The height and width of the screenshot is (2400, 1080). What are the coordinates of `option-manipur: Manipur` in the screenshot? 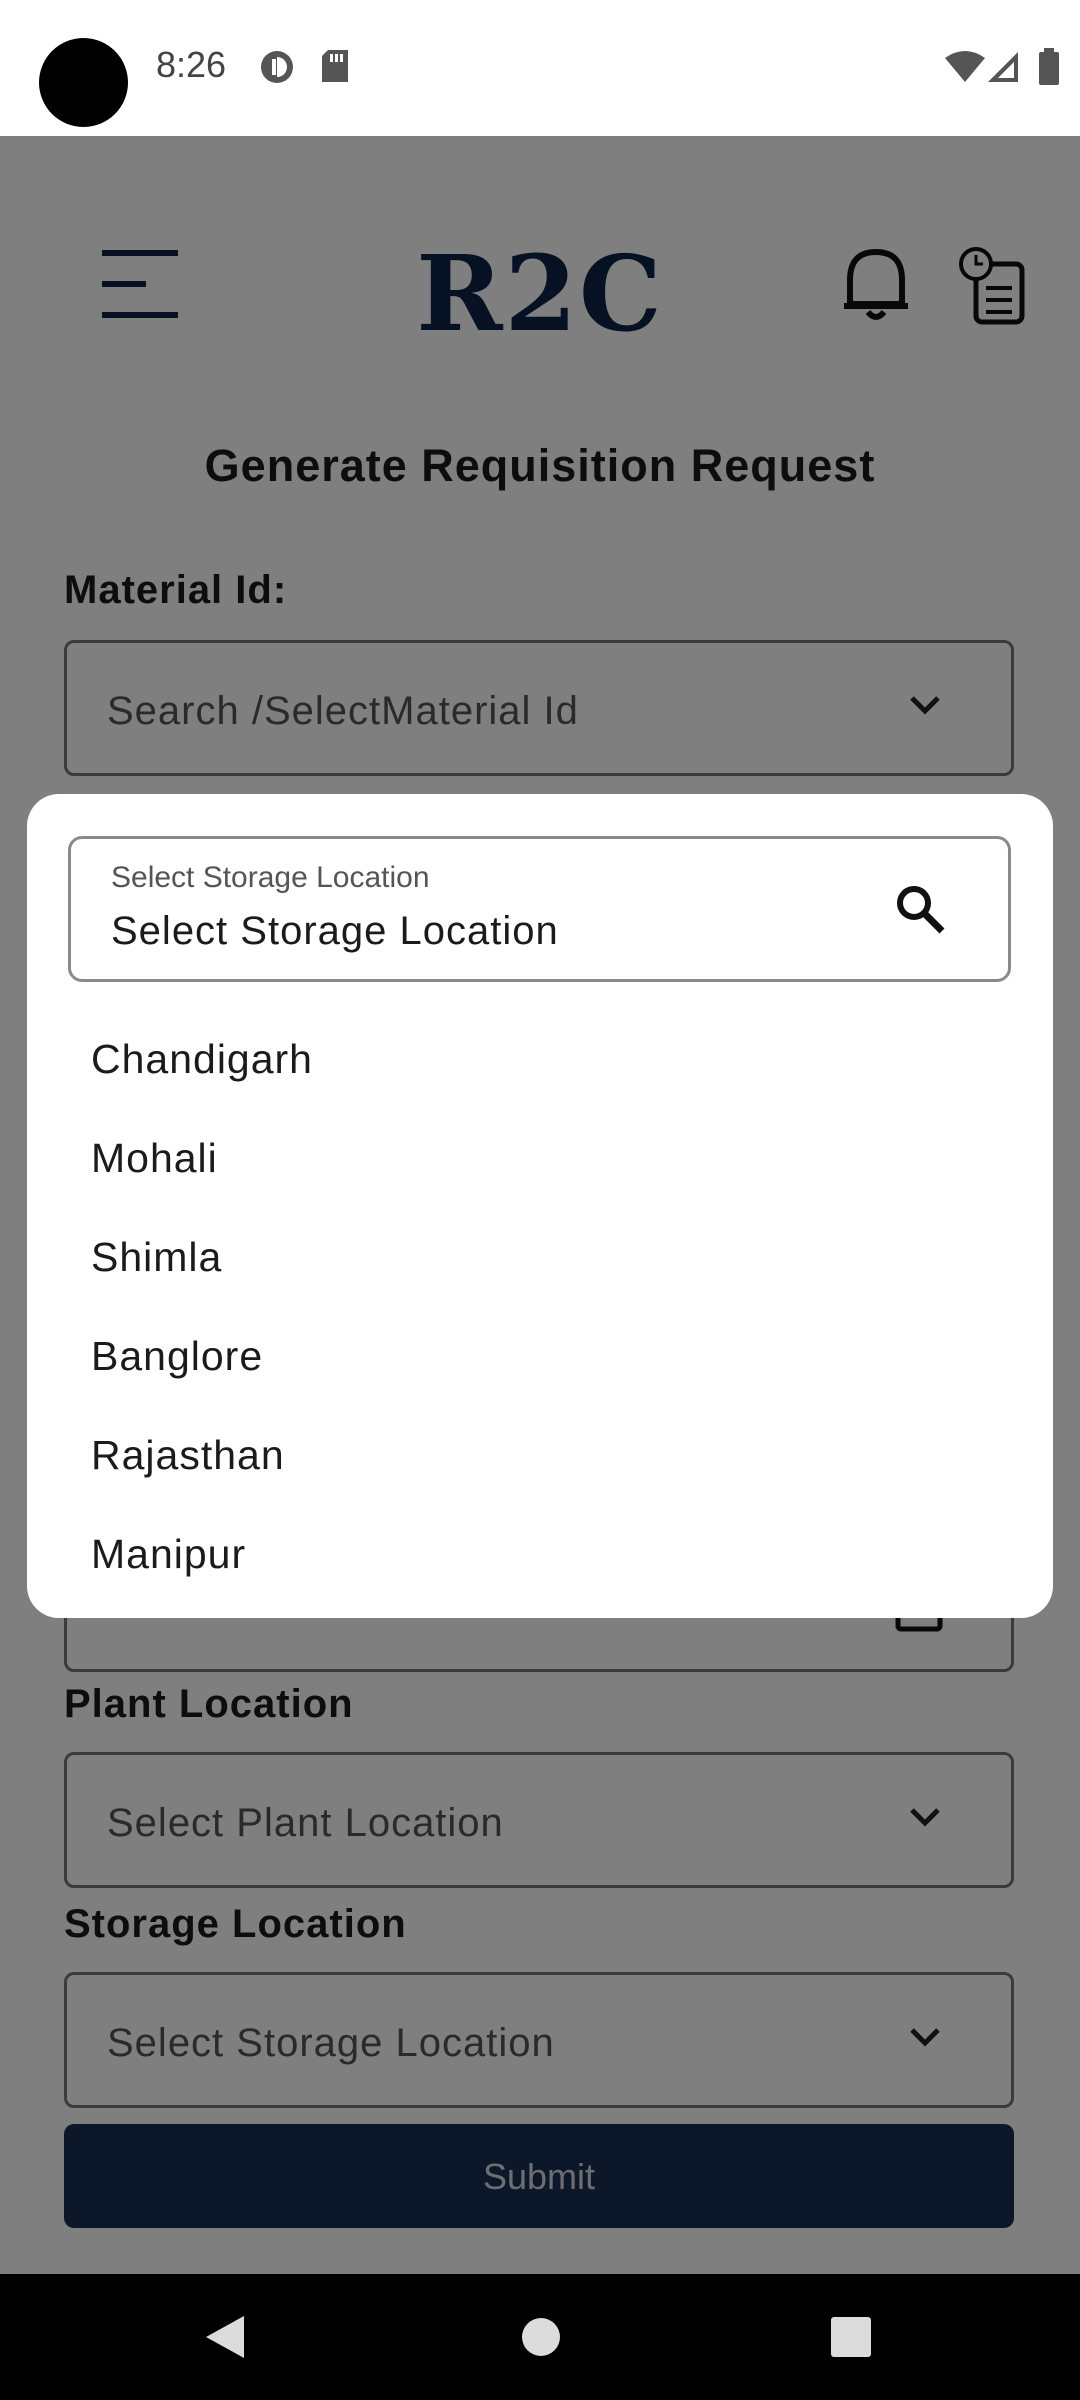 It's located at (540, 1554).